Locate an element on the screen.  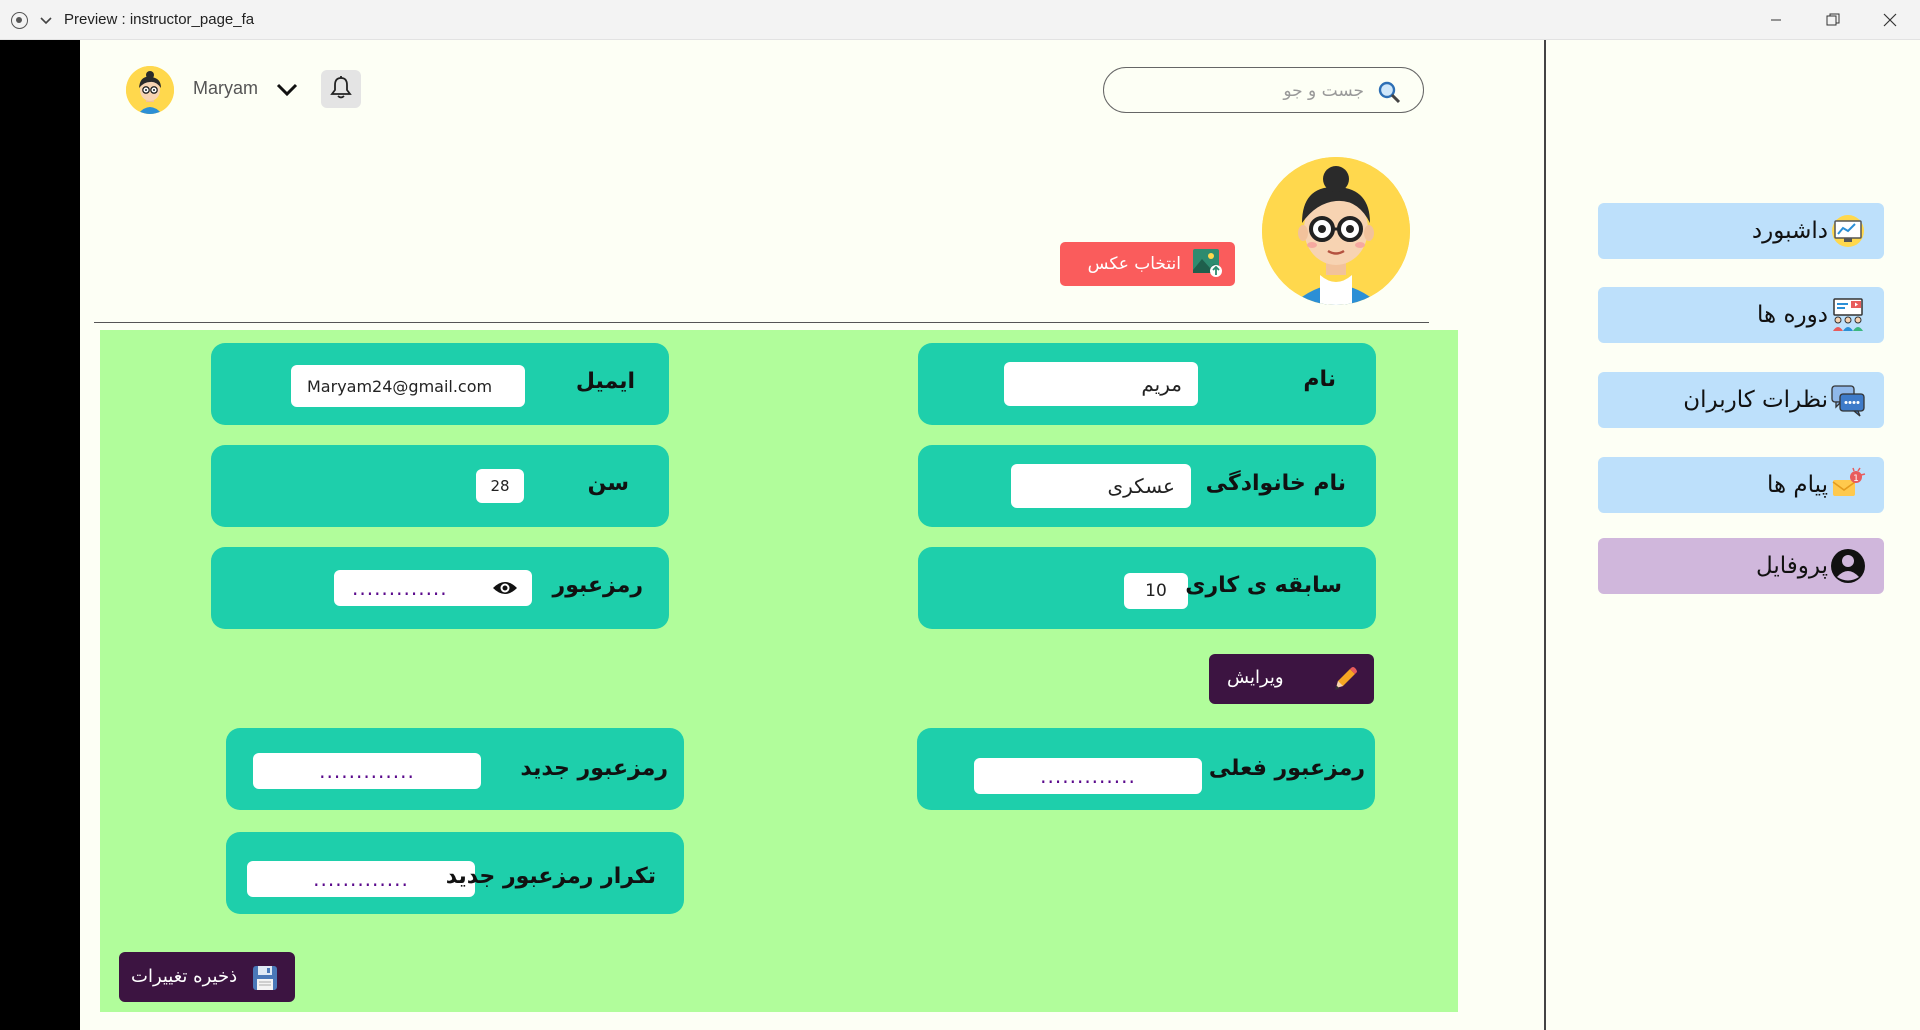
repeat-new-password-field: ............. تکرار رمزعبور جدید is located at coordinates (455, 873).